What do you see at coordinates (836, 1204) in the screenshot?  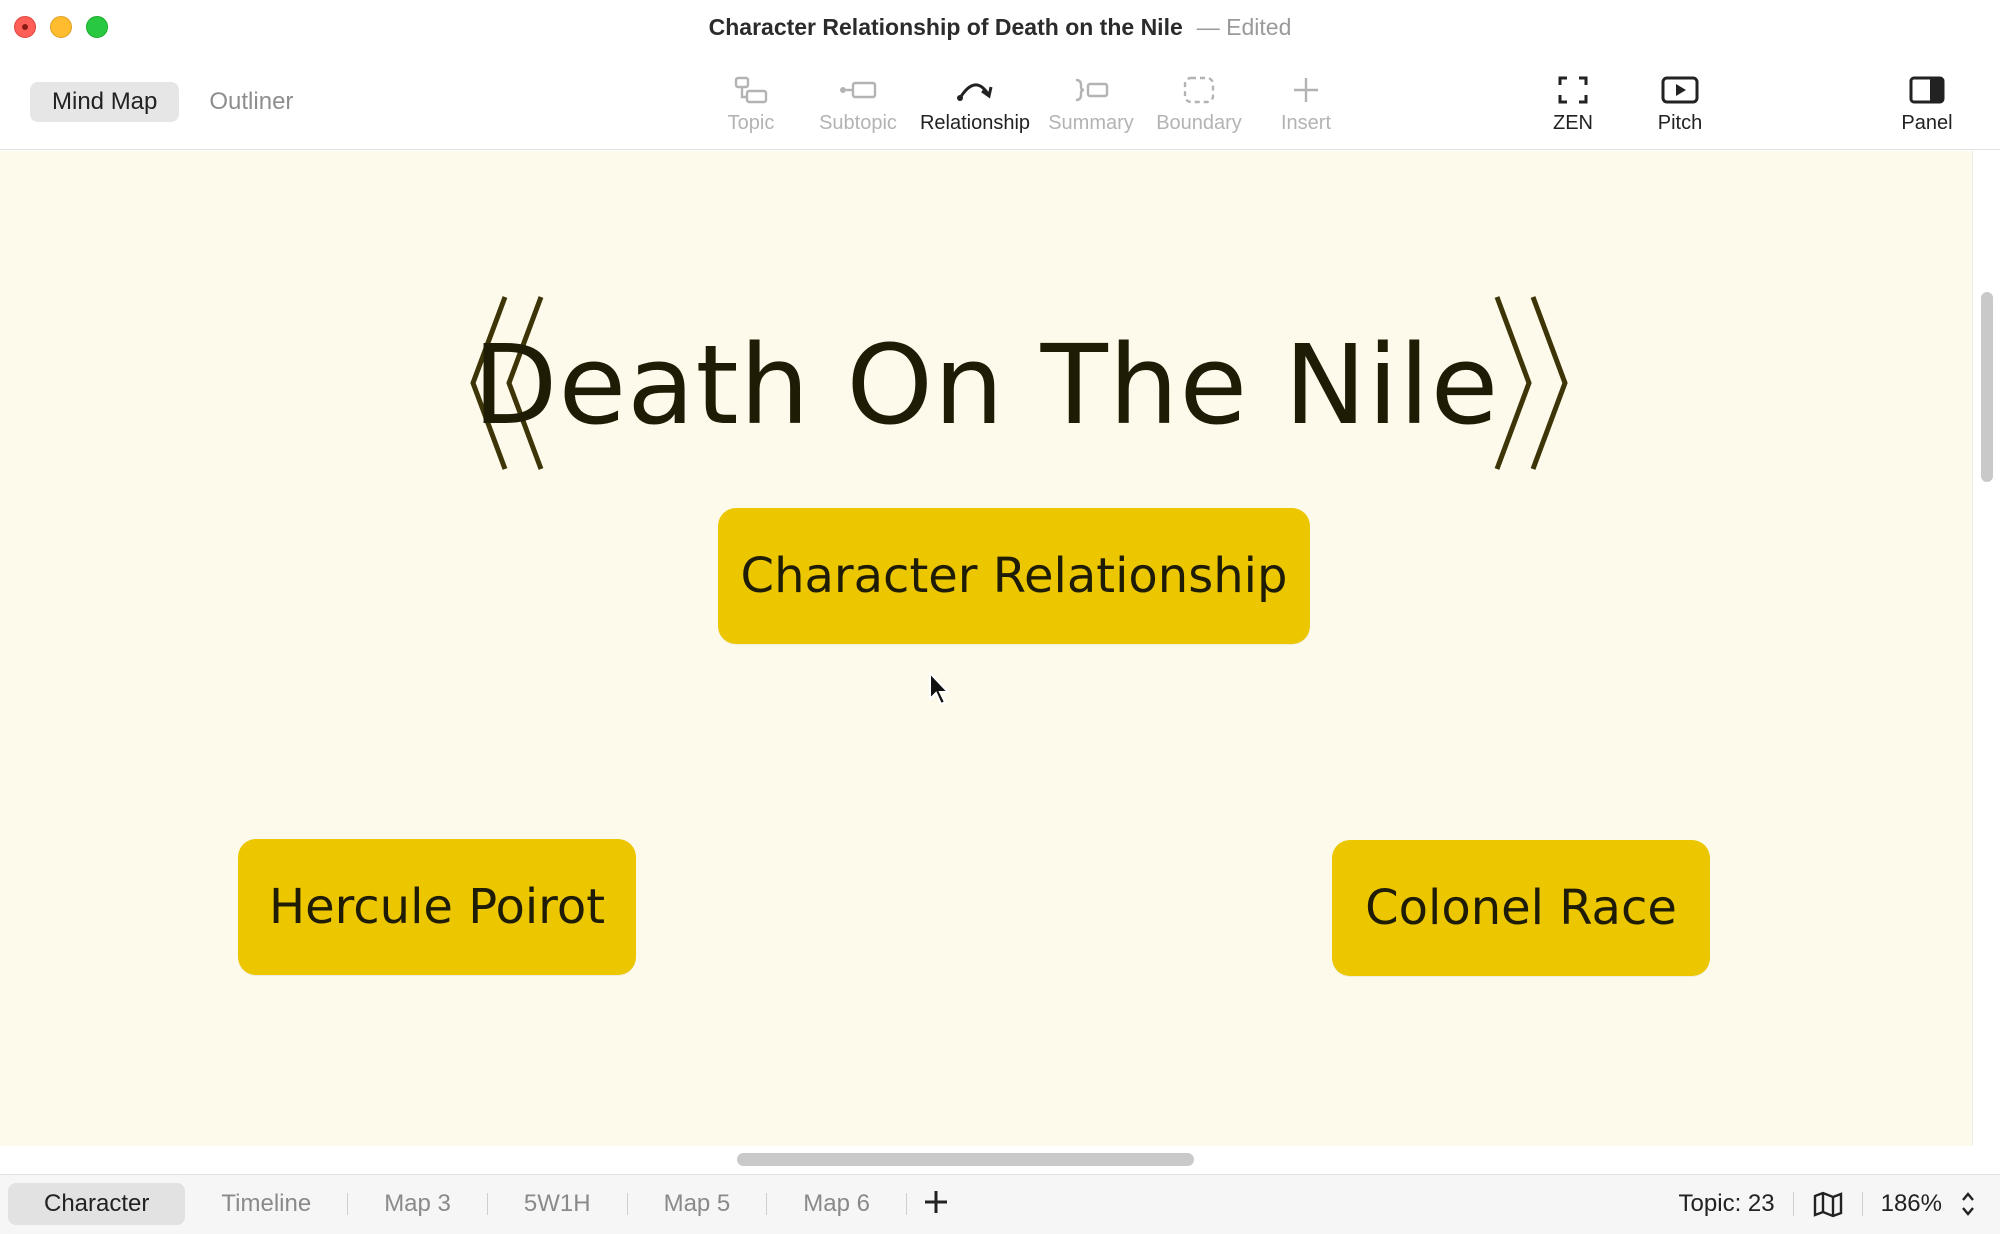 I see `sheet-tab-map-6: Map 6` at bounding box center [836, 1204].